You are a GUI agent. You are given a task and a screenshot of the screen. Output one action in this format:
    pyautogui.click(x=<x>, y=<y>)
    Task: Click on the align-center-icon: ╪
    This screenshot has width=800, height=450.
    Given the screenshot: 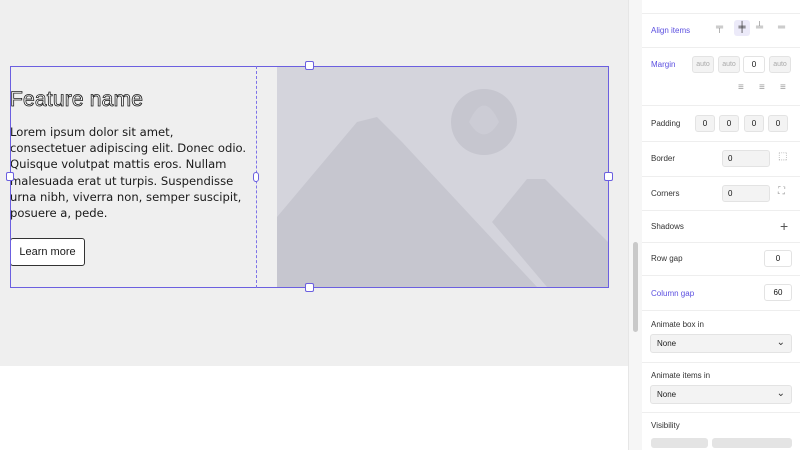 What is the action you would take?
    pyautogui.click(x=742, y=28)
    